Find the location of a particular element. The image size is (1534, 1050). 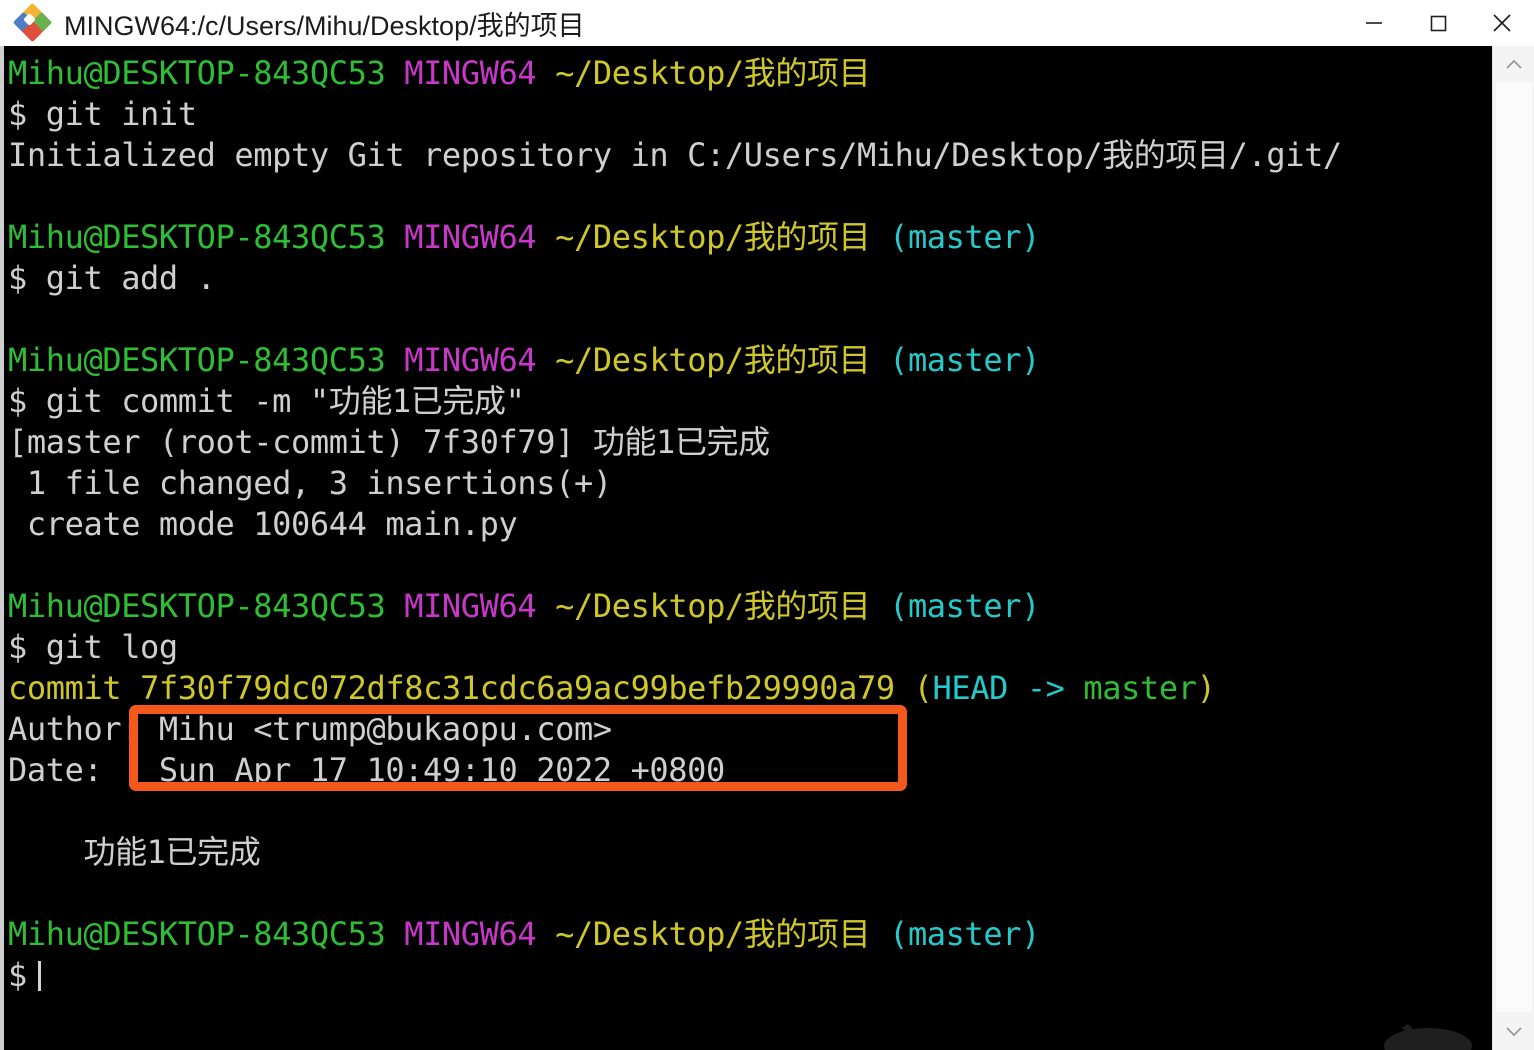

command-line: $ git init is located at coordinates (102, 114).